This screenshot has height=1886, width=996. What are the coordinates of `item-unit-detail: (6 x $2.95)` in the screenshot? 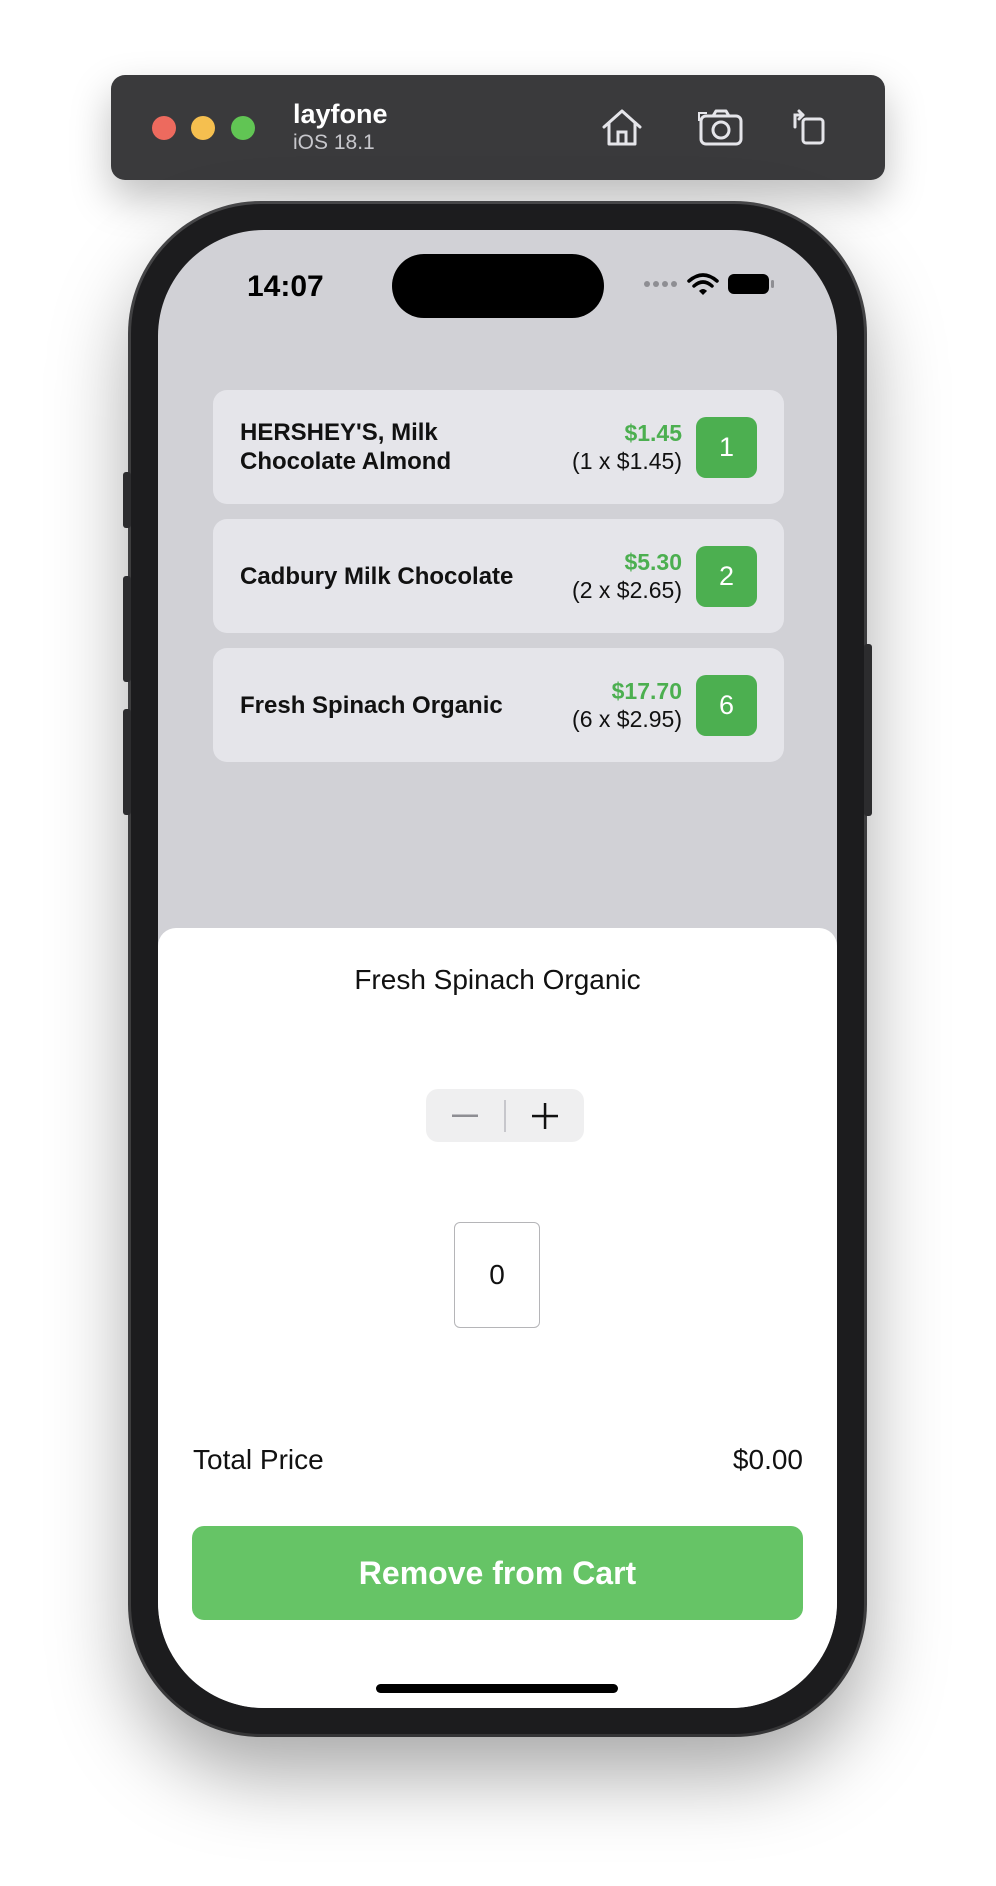 It's located at (627, 719).